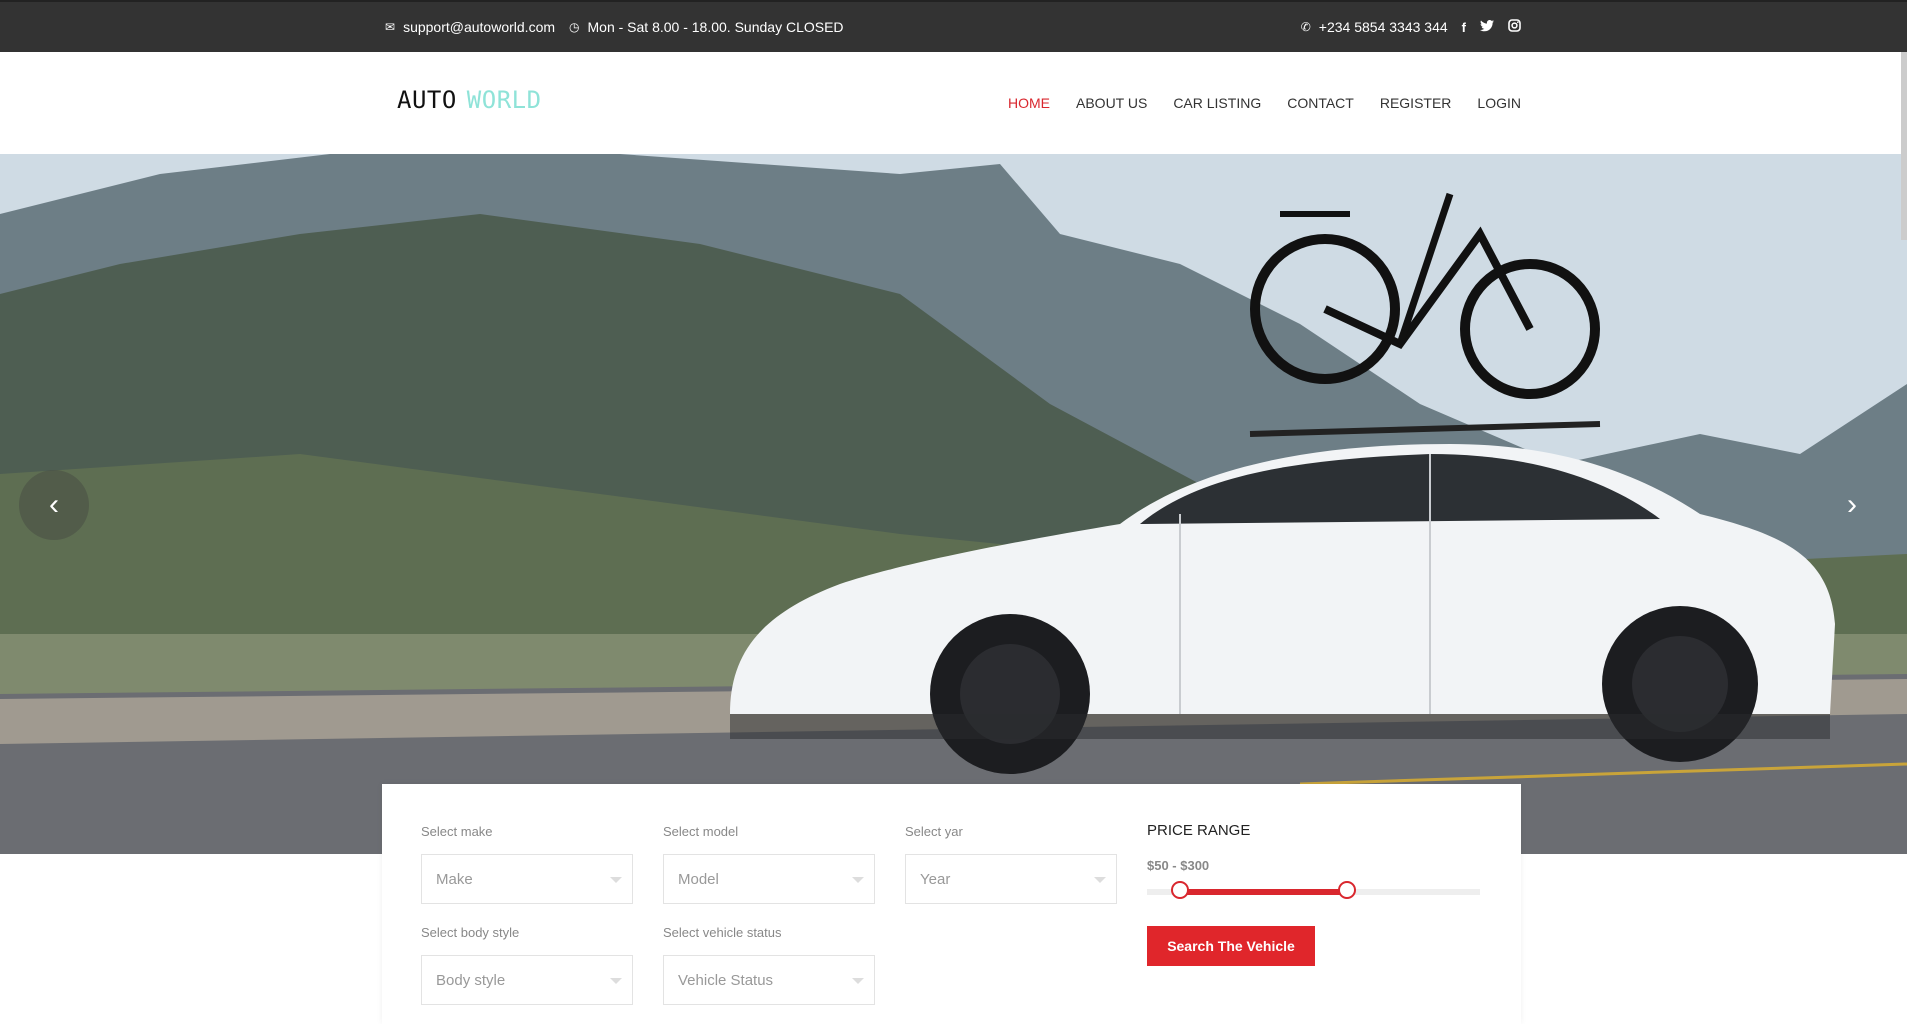  I want to click on nav-about-us: ABOUT US, so click(1111, 103).